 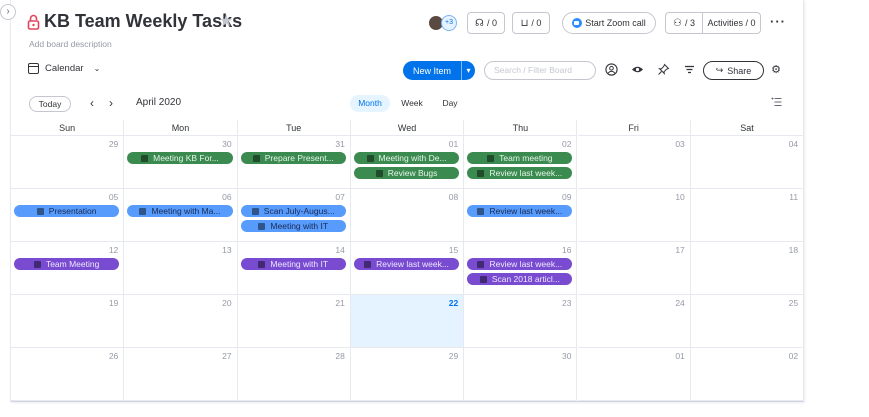 What do you see at coordinates (663, 70) in the screenshot?
I see `pin-icon` at bounding box center [663, 70].